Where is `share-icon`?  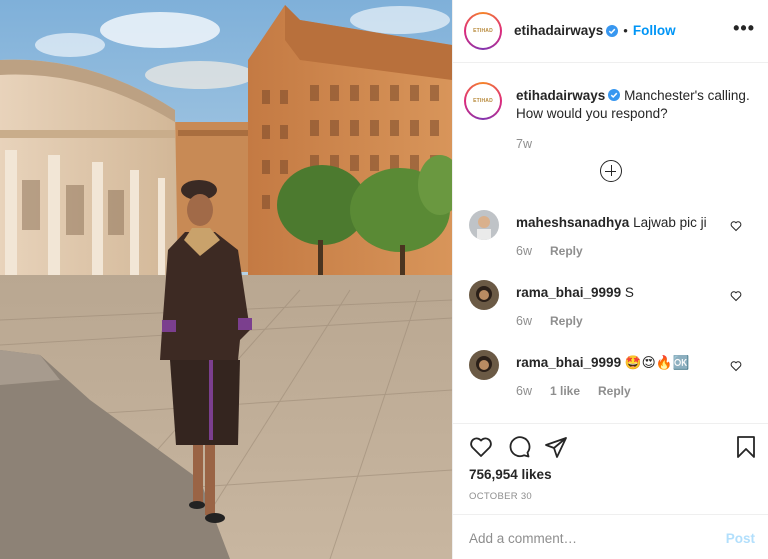 share-icon is located at coordinates (556, 447).